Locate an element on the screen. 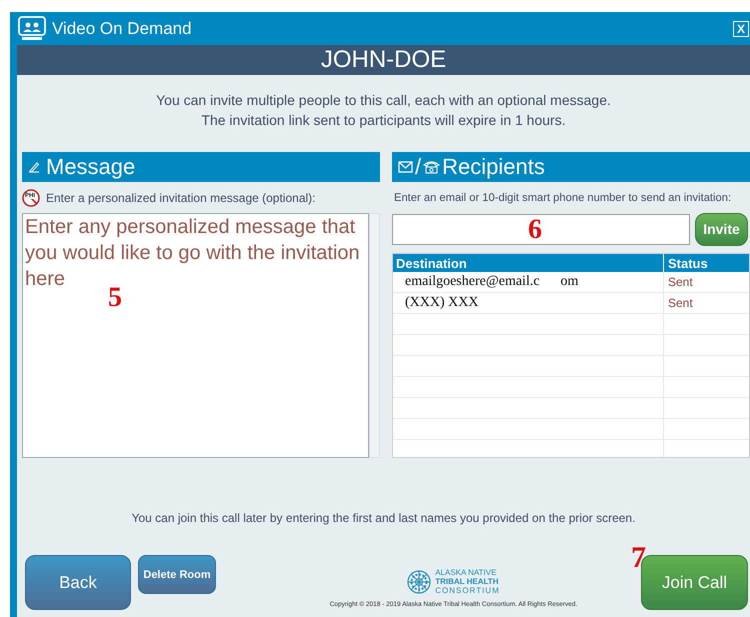  scrollbar is located at coordinates (374, 335).